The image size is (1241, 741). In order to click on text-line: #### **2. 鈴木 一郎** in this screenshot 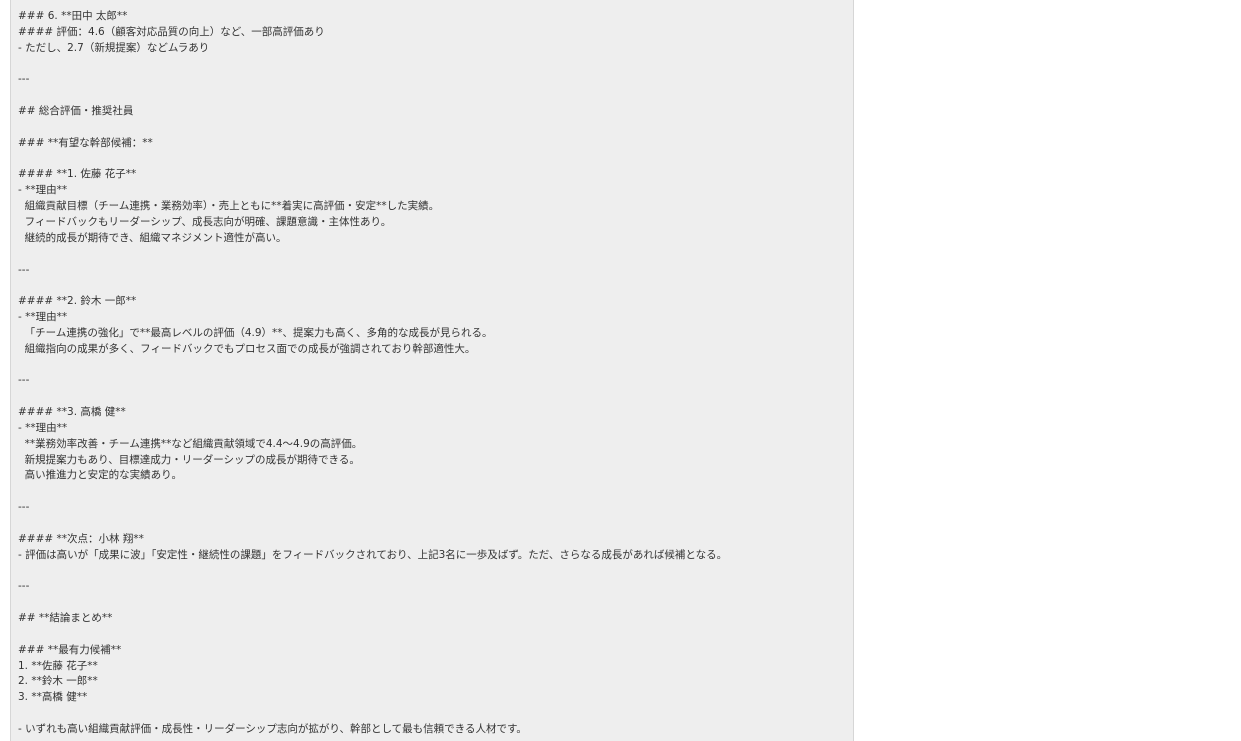, I will do `click(77, 301)`.